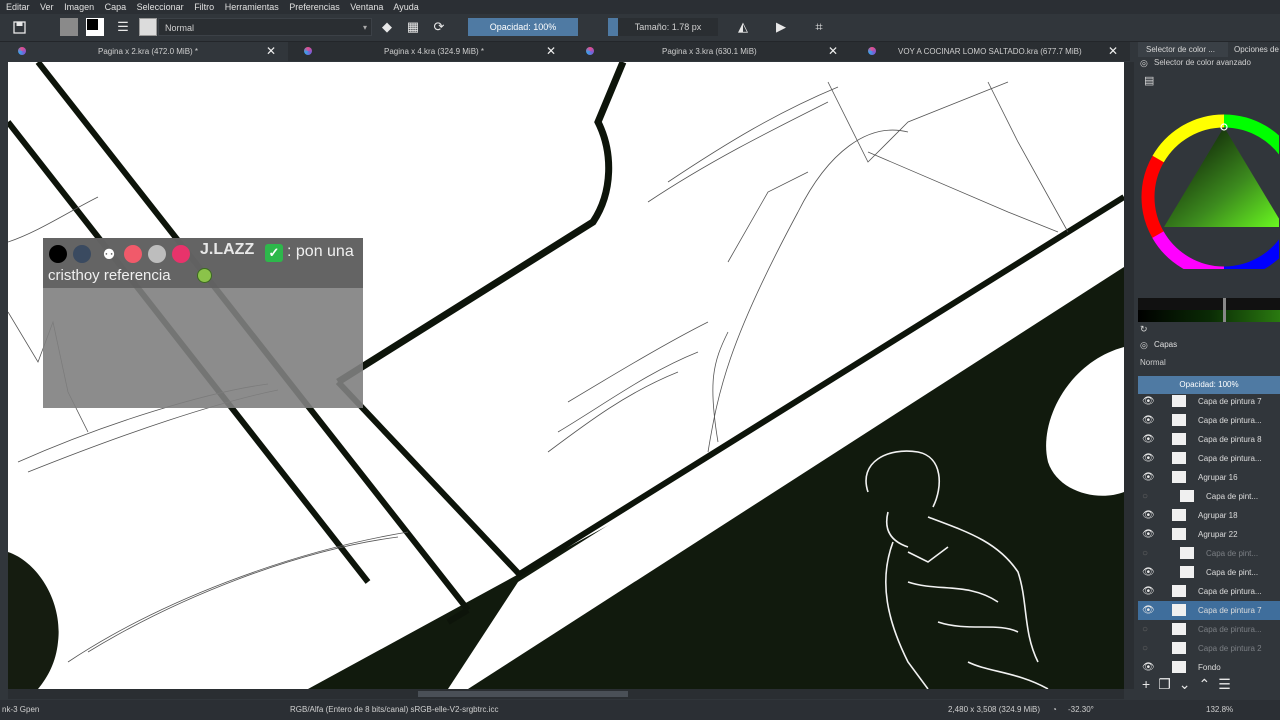 Image resolution: width=1280 pixels, height=720 pixels. What do you see at coordinates (1209, 310) in the screenshot?
I see `color-history-bar` at bounding box center [1209, 310].